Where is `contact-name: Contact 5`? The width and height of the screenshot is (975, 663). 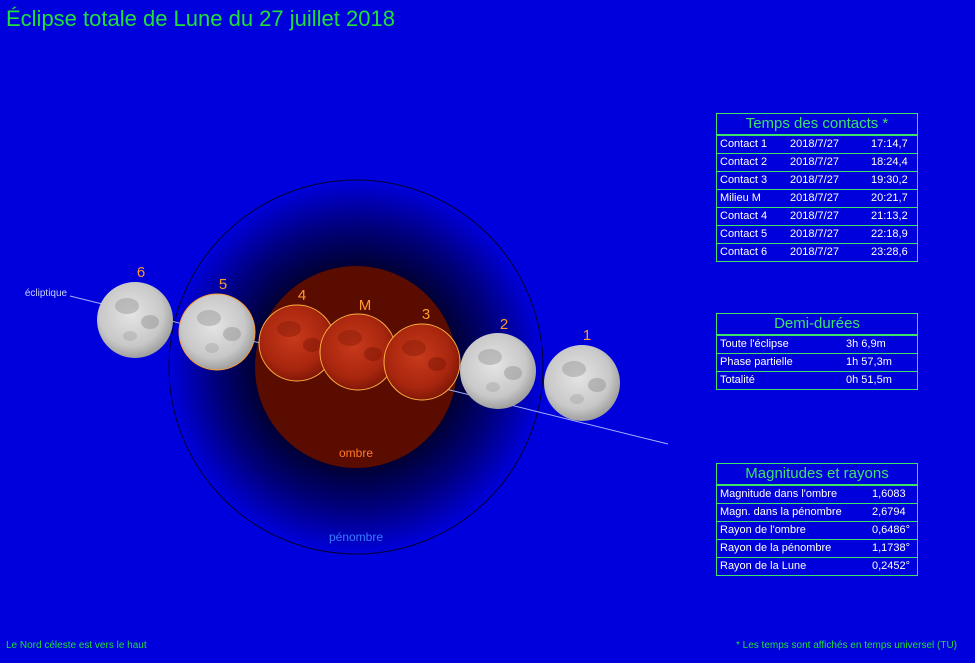 contact-name: Contact 5 is located at coordinates (744, 234).